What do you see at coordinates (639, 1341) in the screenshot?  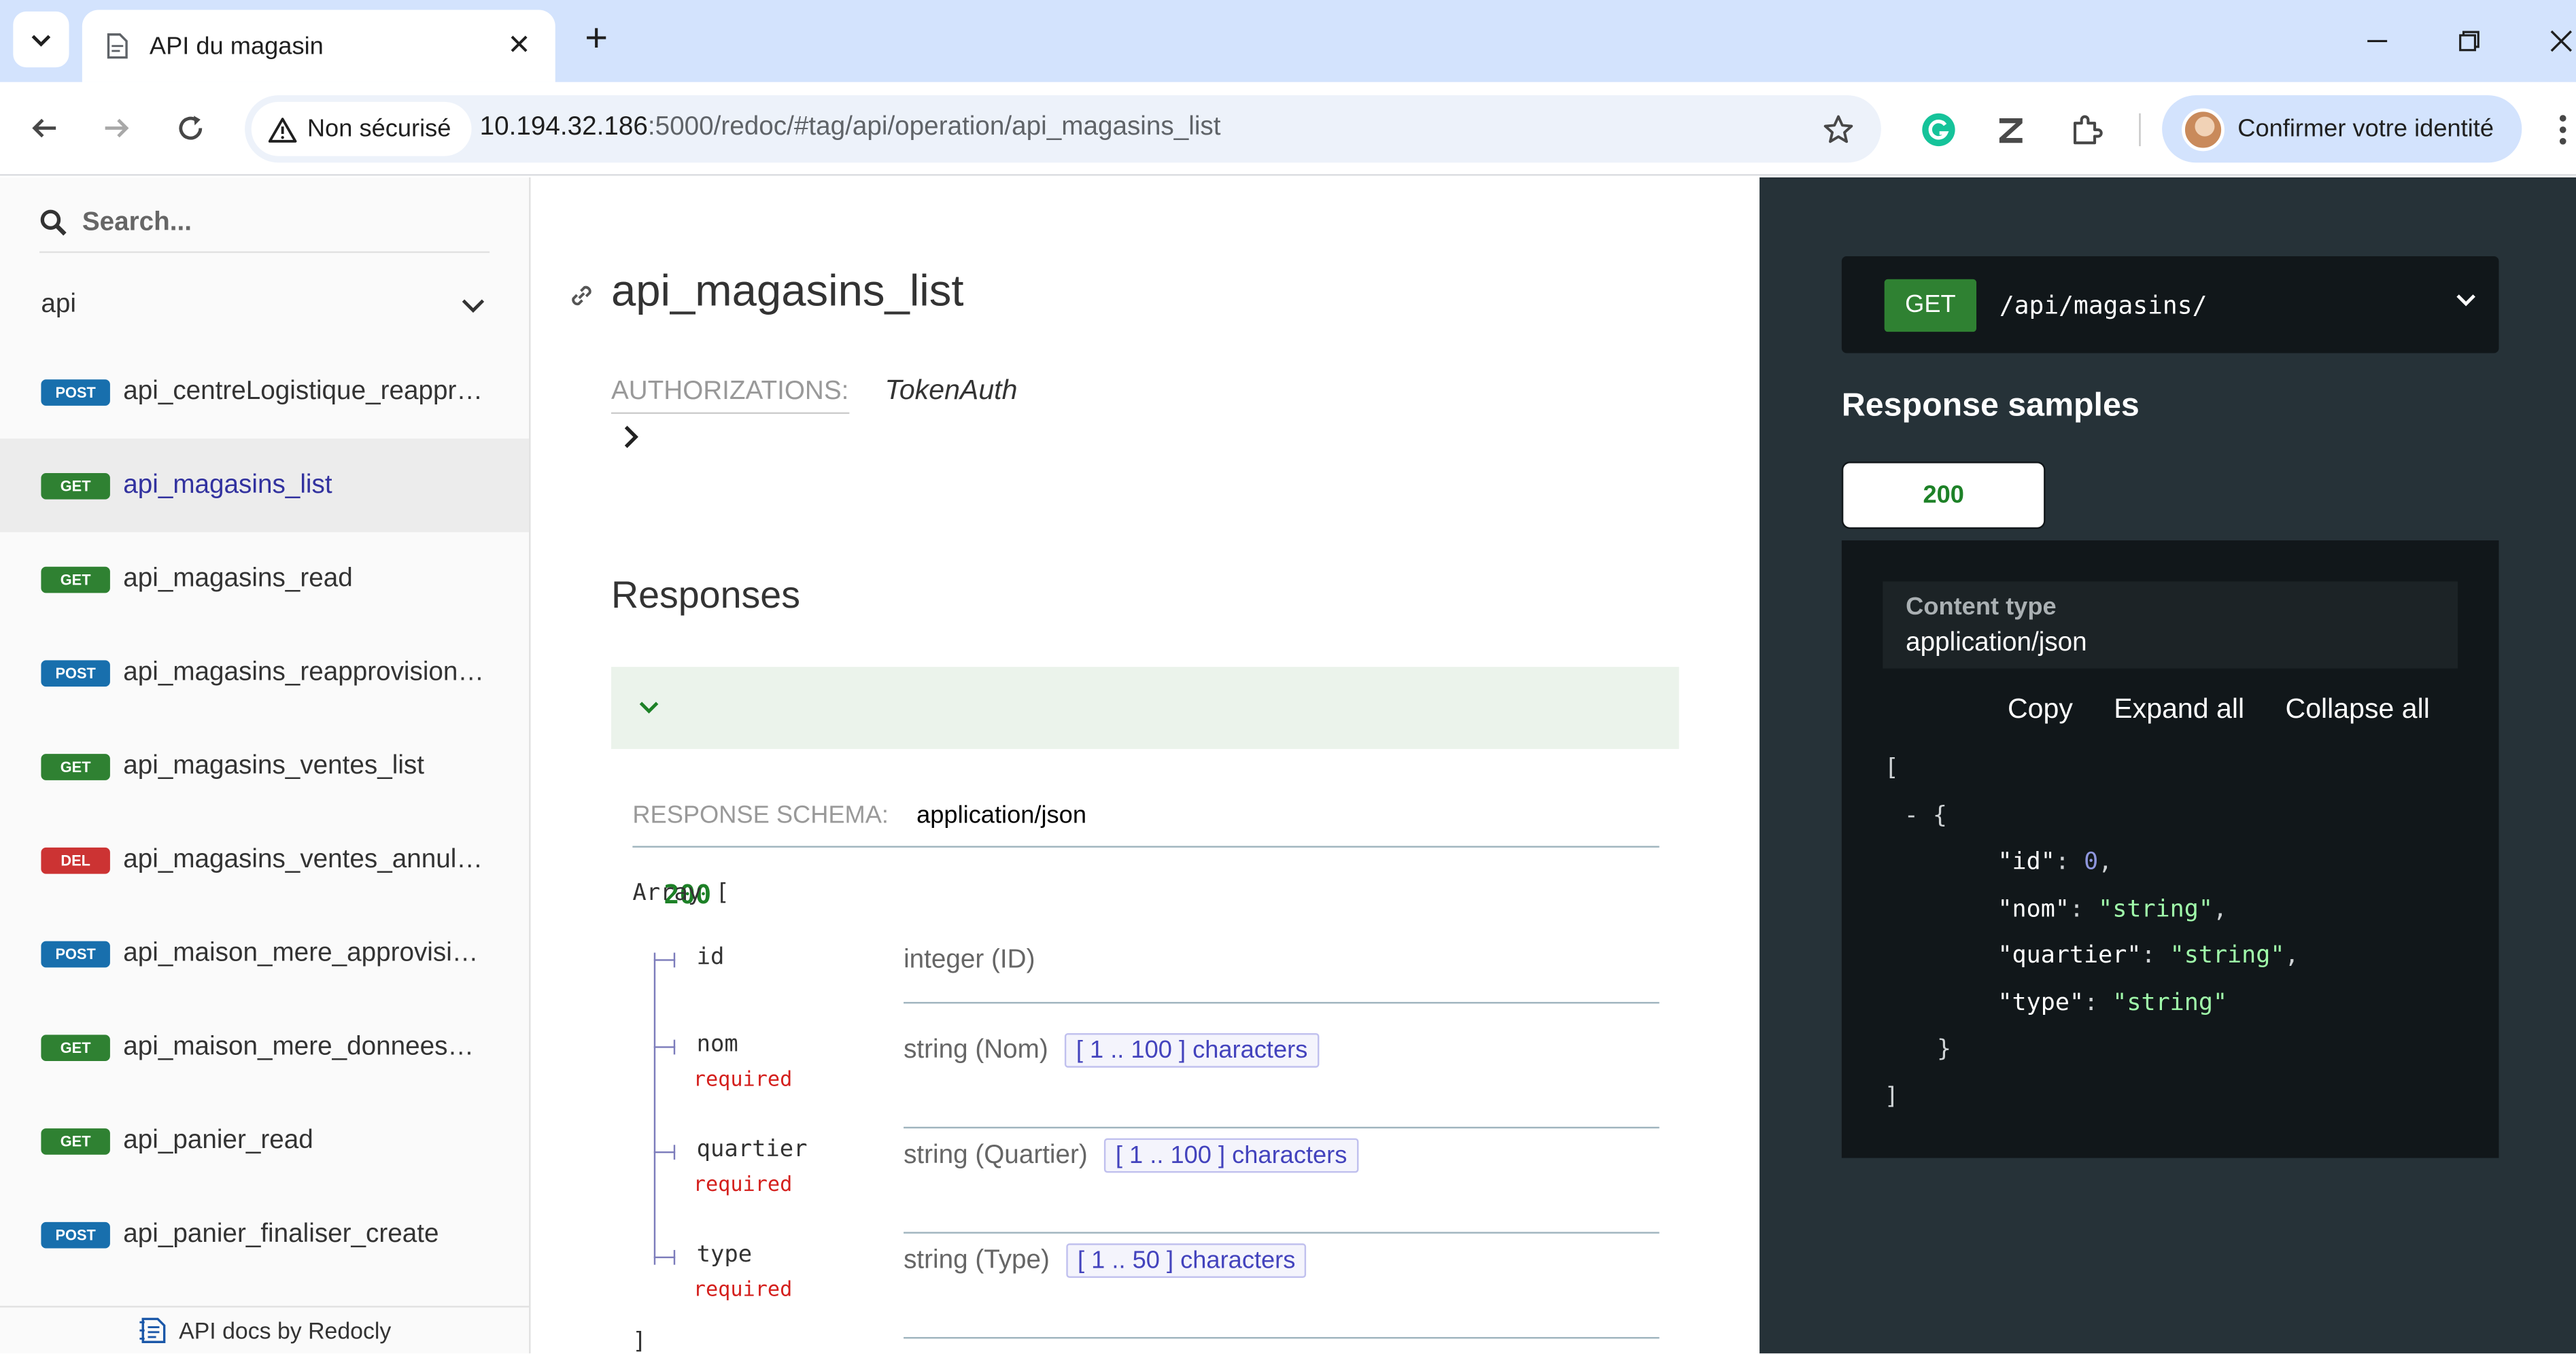 I see `array-close: ]` at bounding box center [639, 1341].